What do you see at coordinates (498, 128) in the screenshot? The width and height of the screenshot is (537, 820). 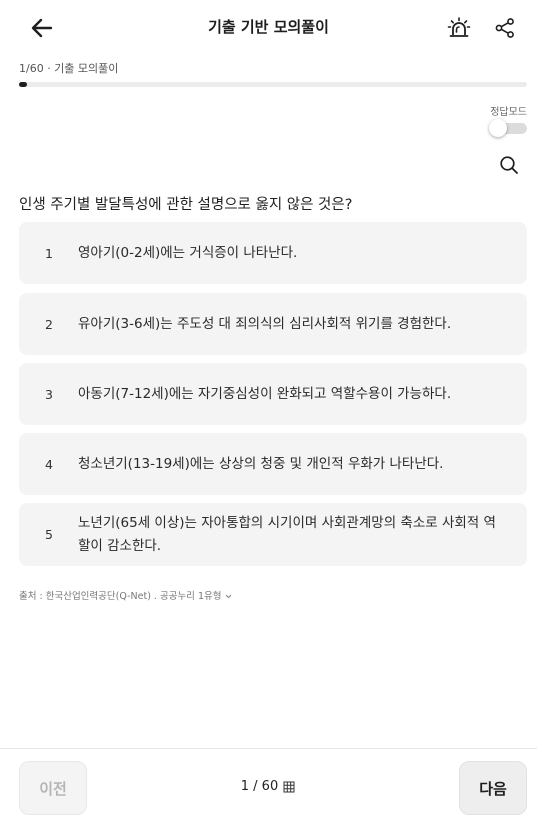 I see `toggle-knob` at bounding box center [498, 128].